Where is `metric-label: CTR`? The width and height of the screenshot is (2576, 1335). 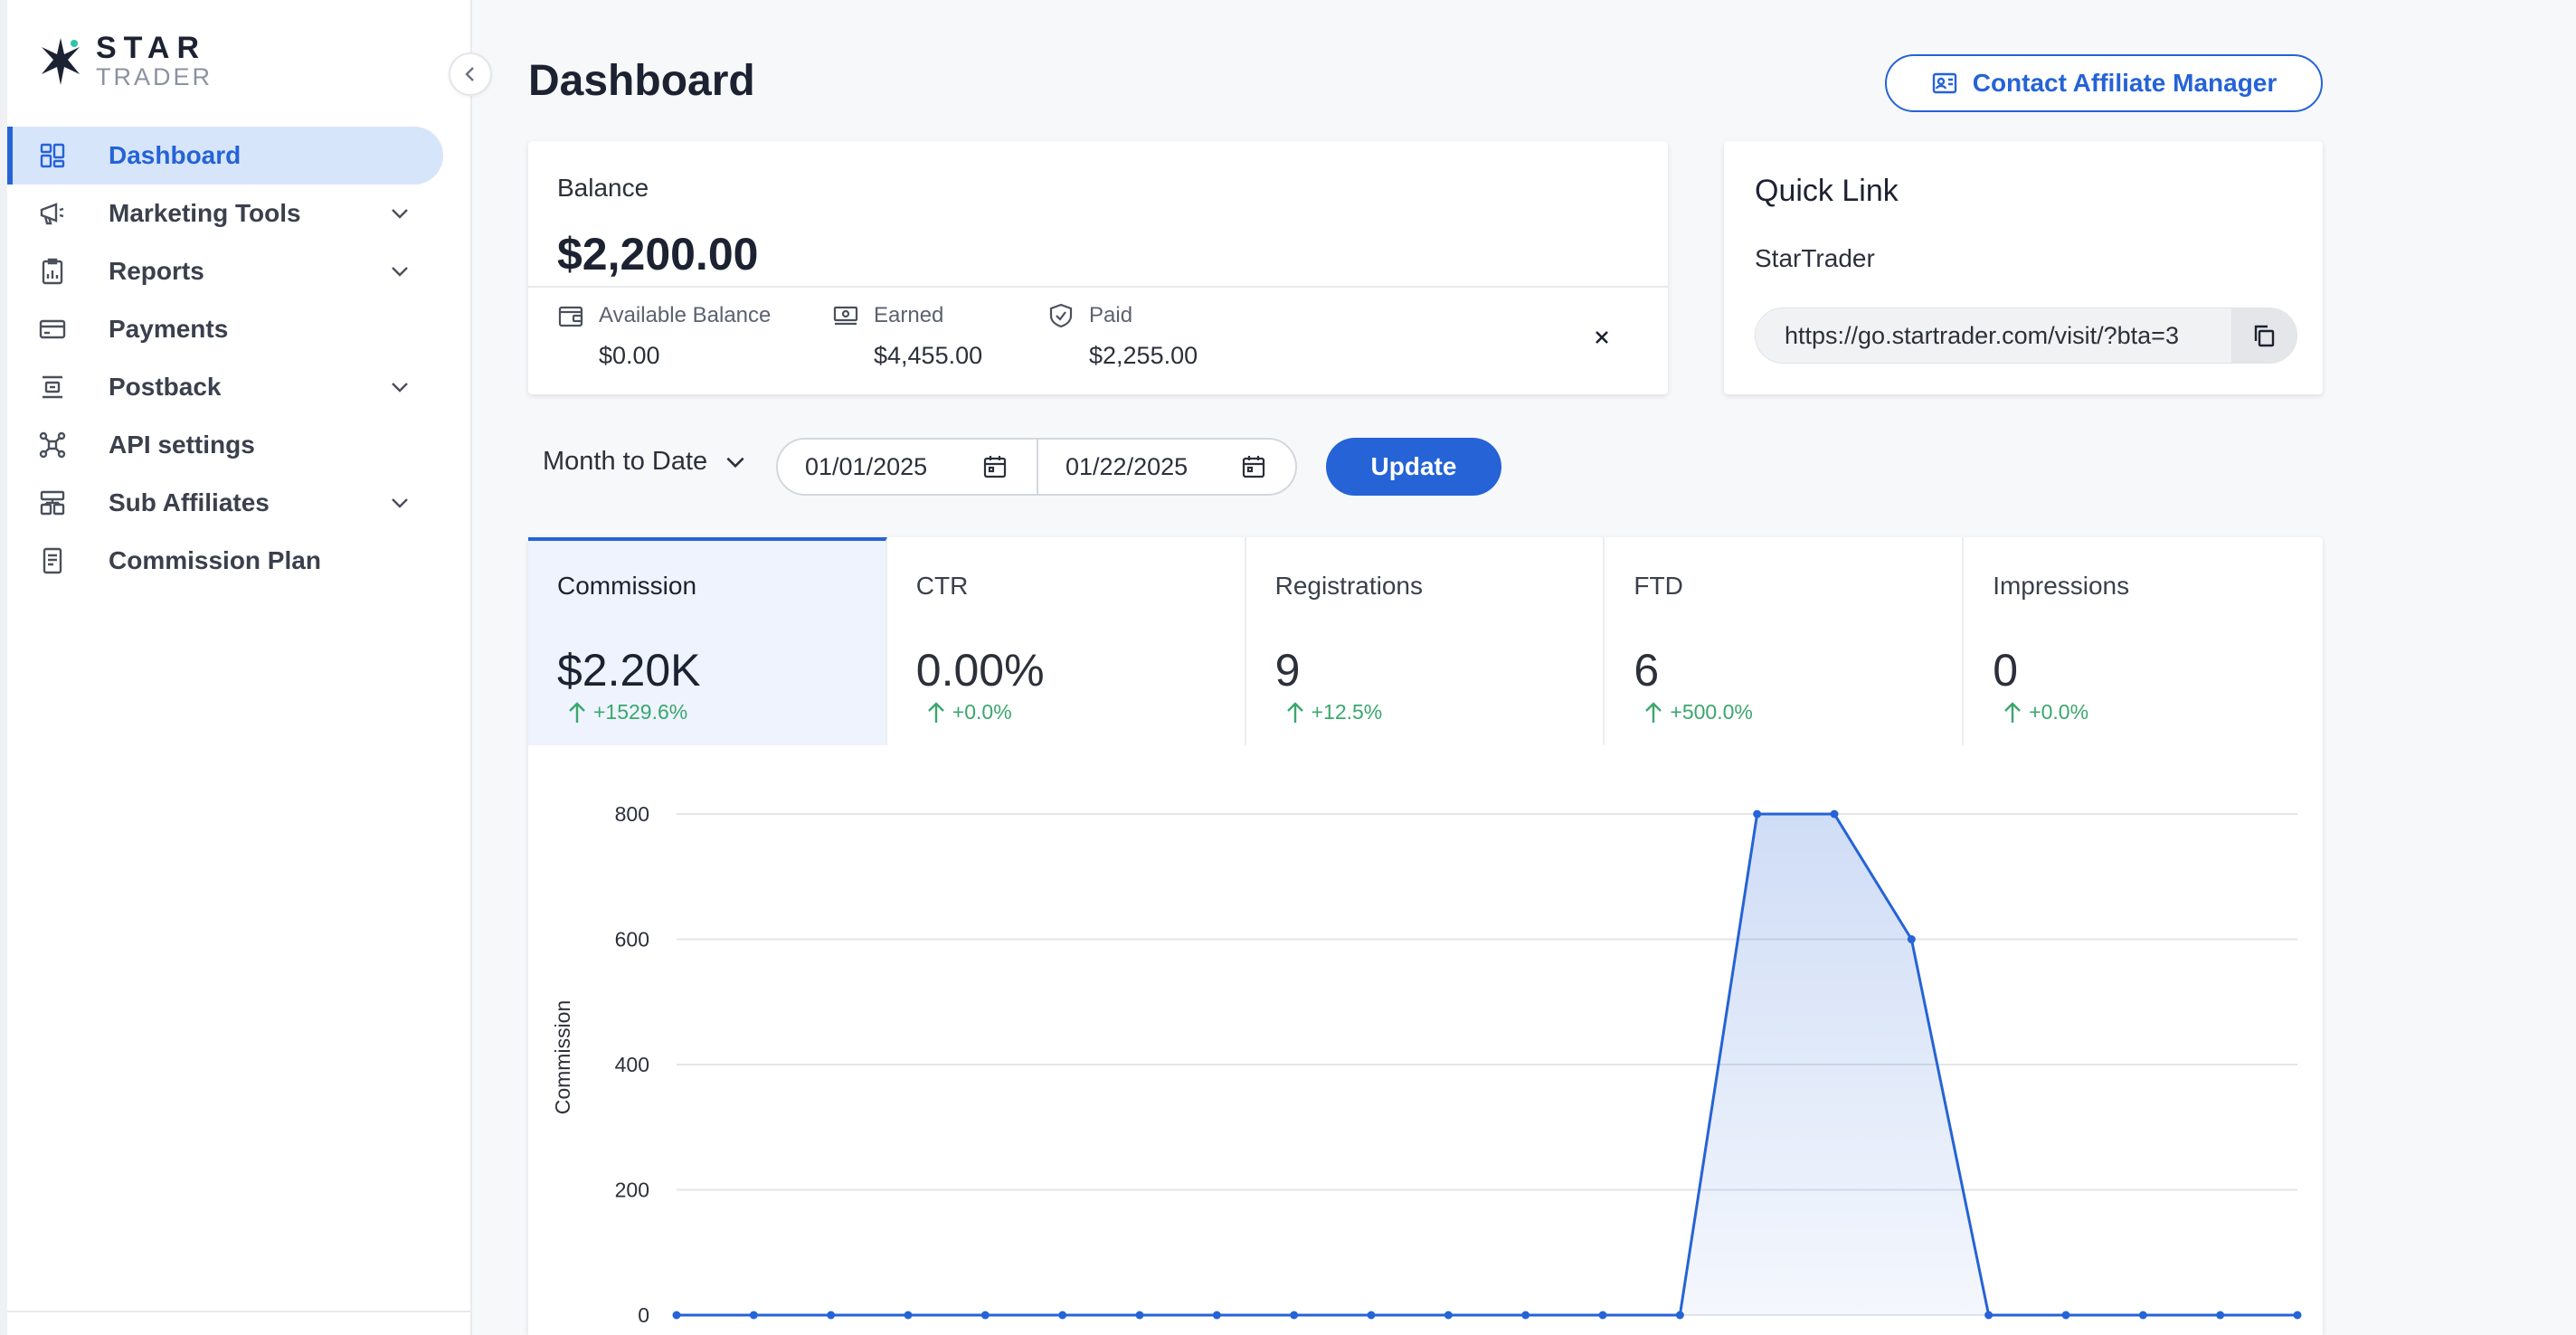
metric-label: CTR is located at coordinates (942, 586).